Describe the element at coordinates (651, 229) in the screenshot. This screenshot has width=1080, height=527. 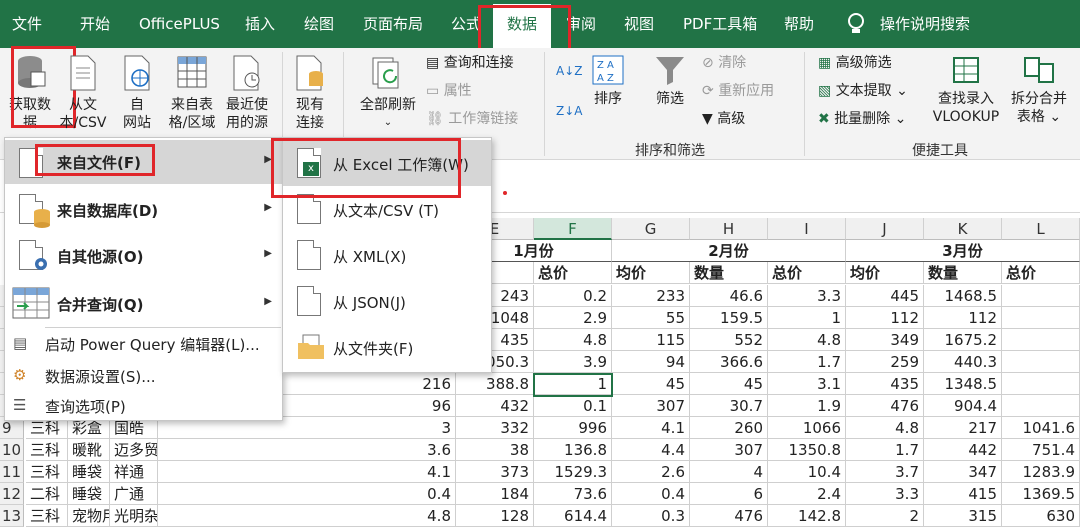
I see `column-header-g: G` at that location.